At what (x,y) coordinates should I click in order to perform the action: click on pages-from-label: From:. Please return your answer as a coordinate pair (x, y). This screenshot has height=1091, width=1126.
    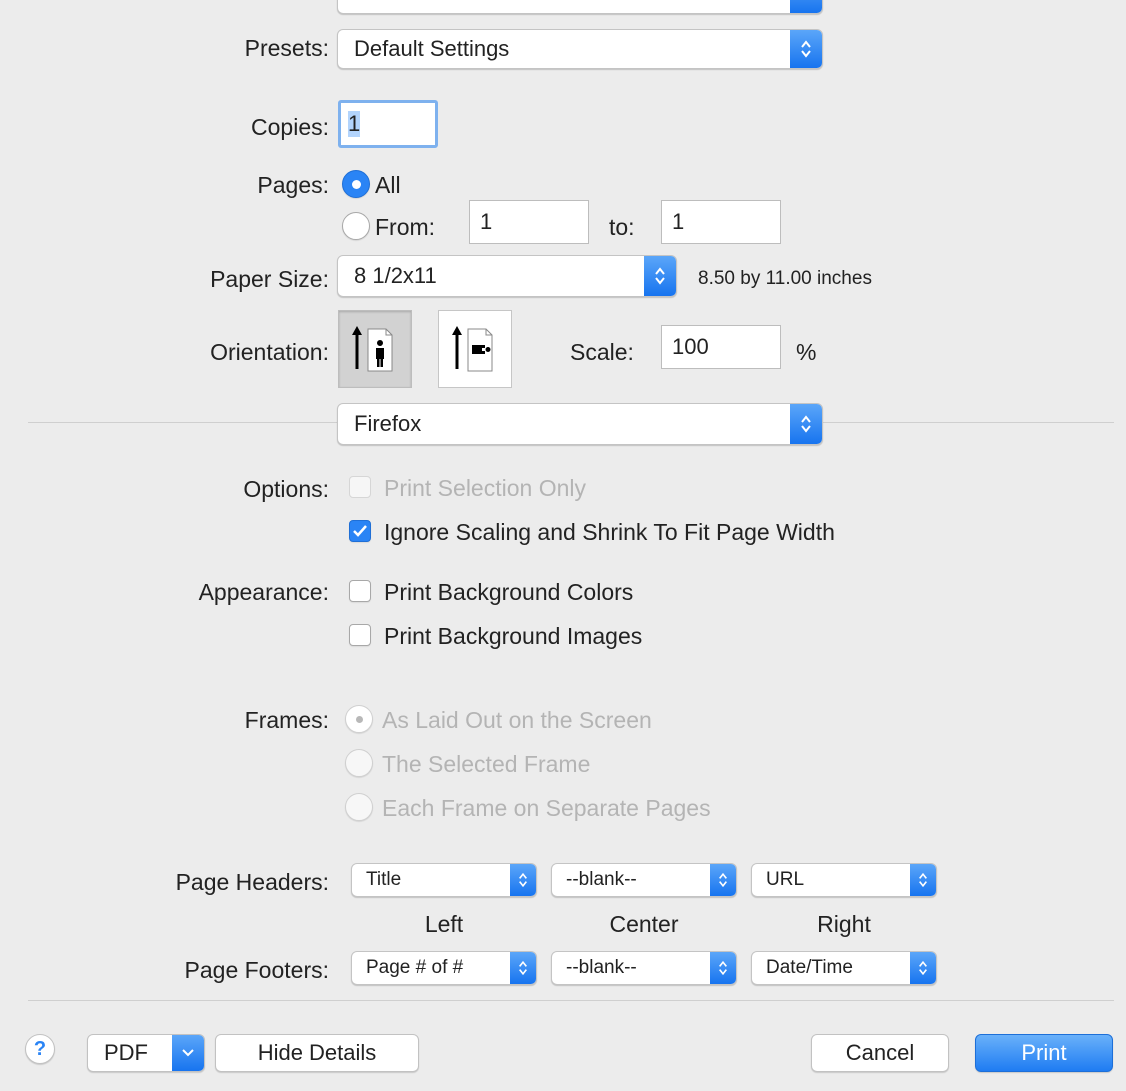
    Looking at the image, I should click on (405, 227).